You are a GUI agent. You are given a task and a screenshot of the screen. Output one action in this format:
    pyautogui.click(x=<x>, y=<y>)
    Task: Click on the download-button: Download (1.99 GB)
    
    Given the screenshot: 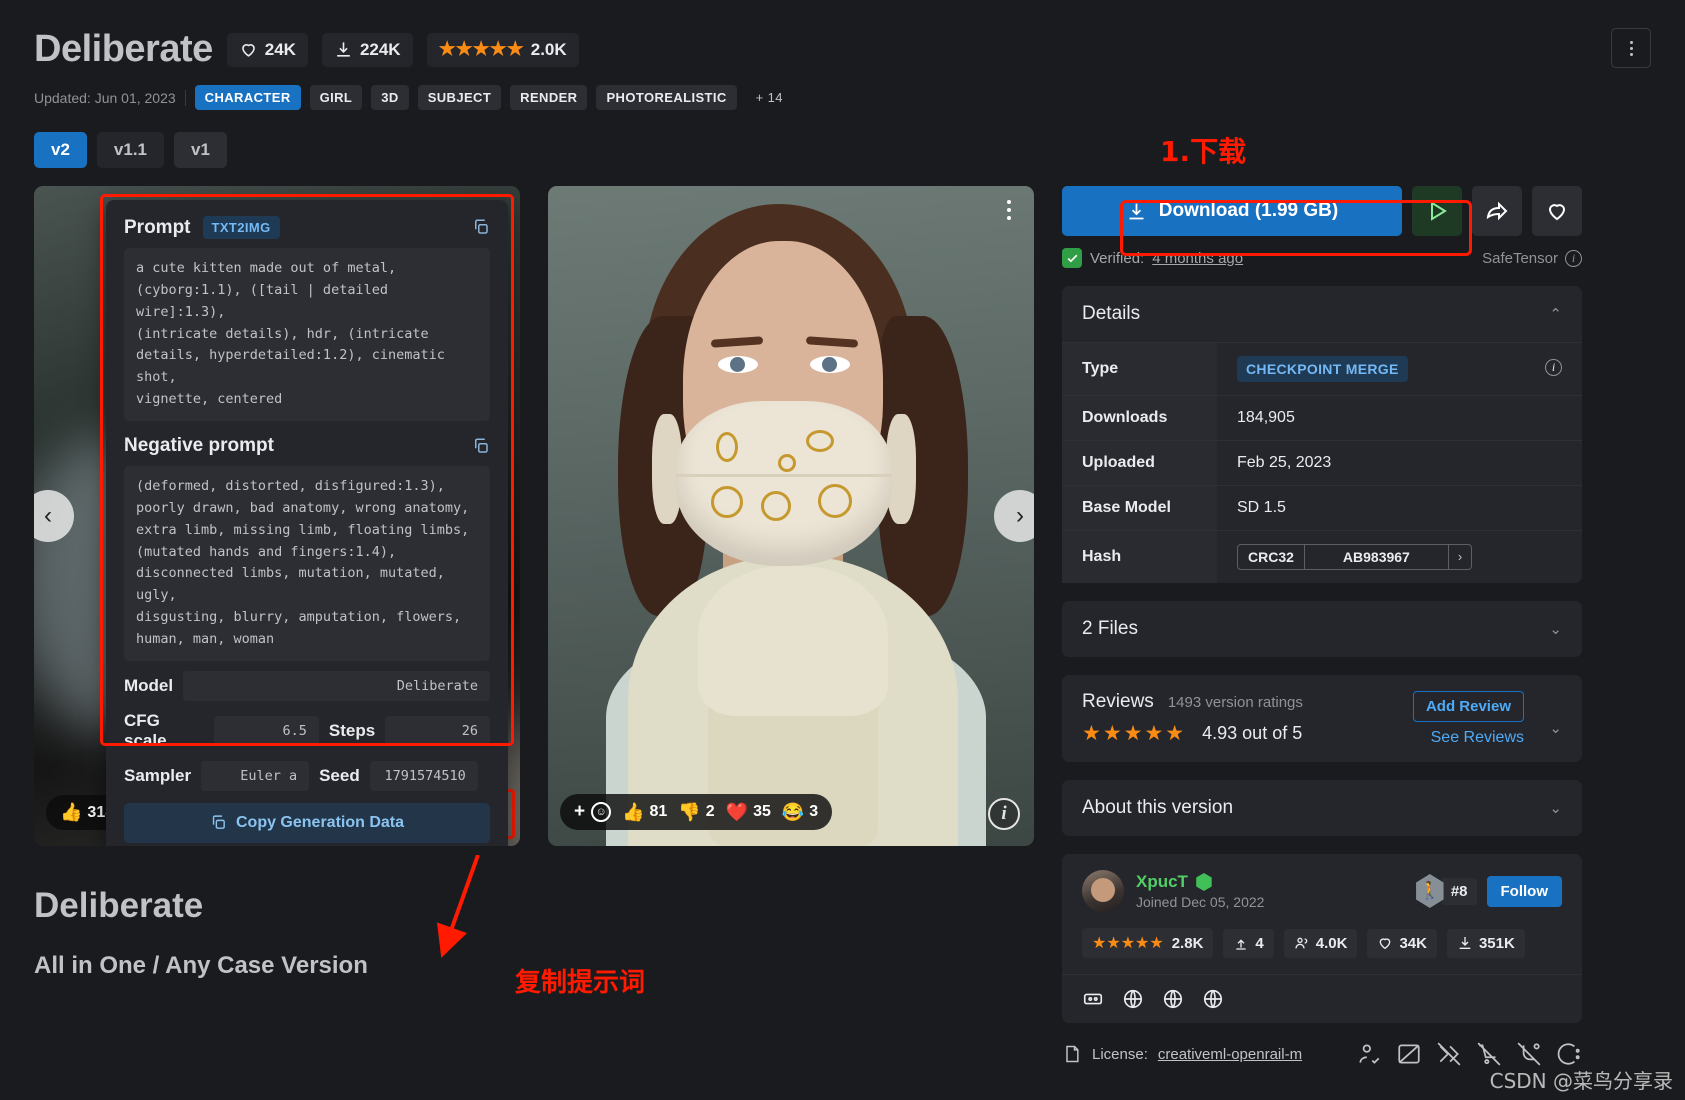 What is the action you would take?
    pyautogui.click(x=1232, y=211)
    